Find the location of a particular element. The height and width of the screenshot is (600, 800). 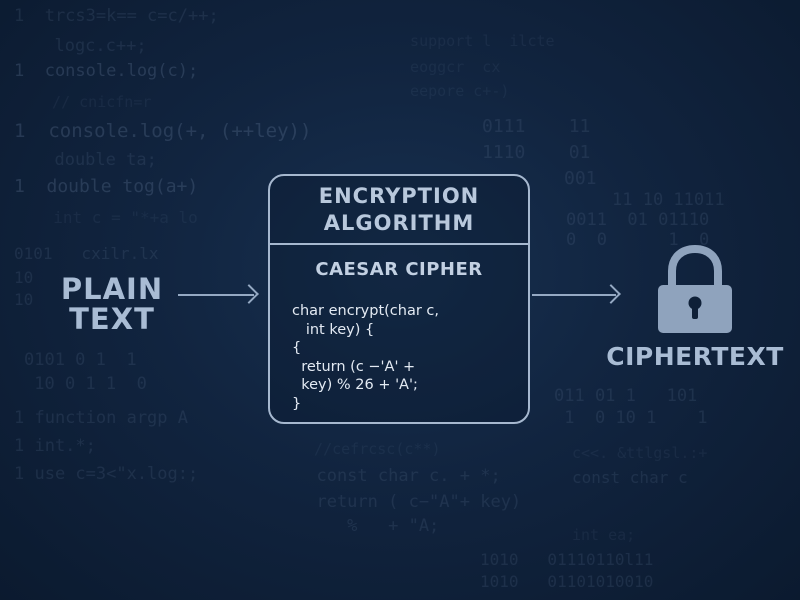

background-code-text: 0101 0 1 1 is located at coordinates (80, 360).